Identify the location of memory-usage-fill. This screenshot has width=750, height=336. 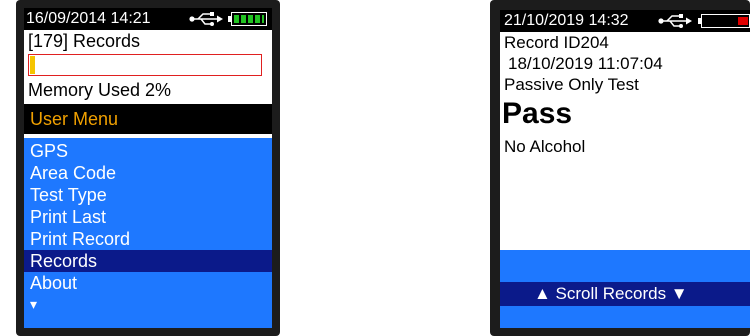
(32, 65).